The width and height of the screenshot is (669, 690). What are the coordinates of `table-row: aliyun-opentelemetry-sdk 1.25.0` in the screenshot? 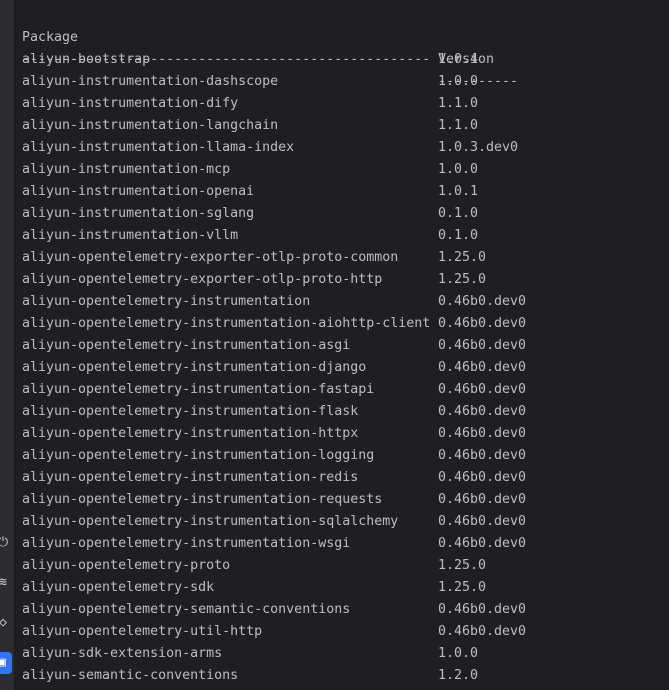 It's located at (254, 588).